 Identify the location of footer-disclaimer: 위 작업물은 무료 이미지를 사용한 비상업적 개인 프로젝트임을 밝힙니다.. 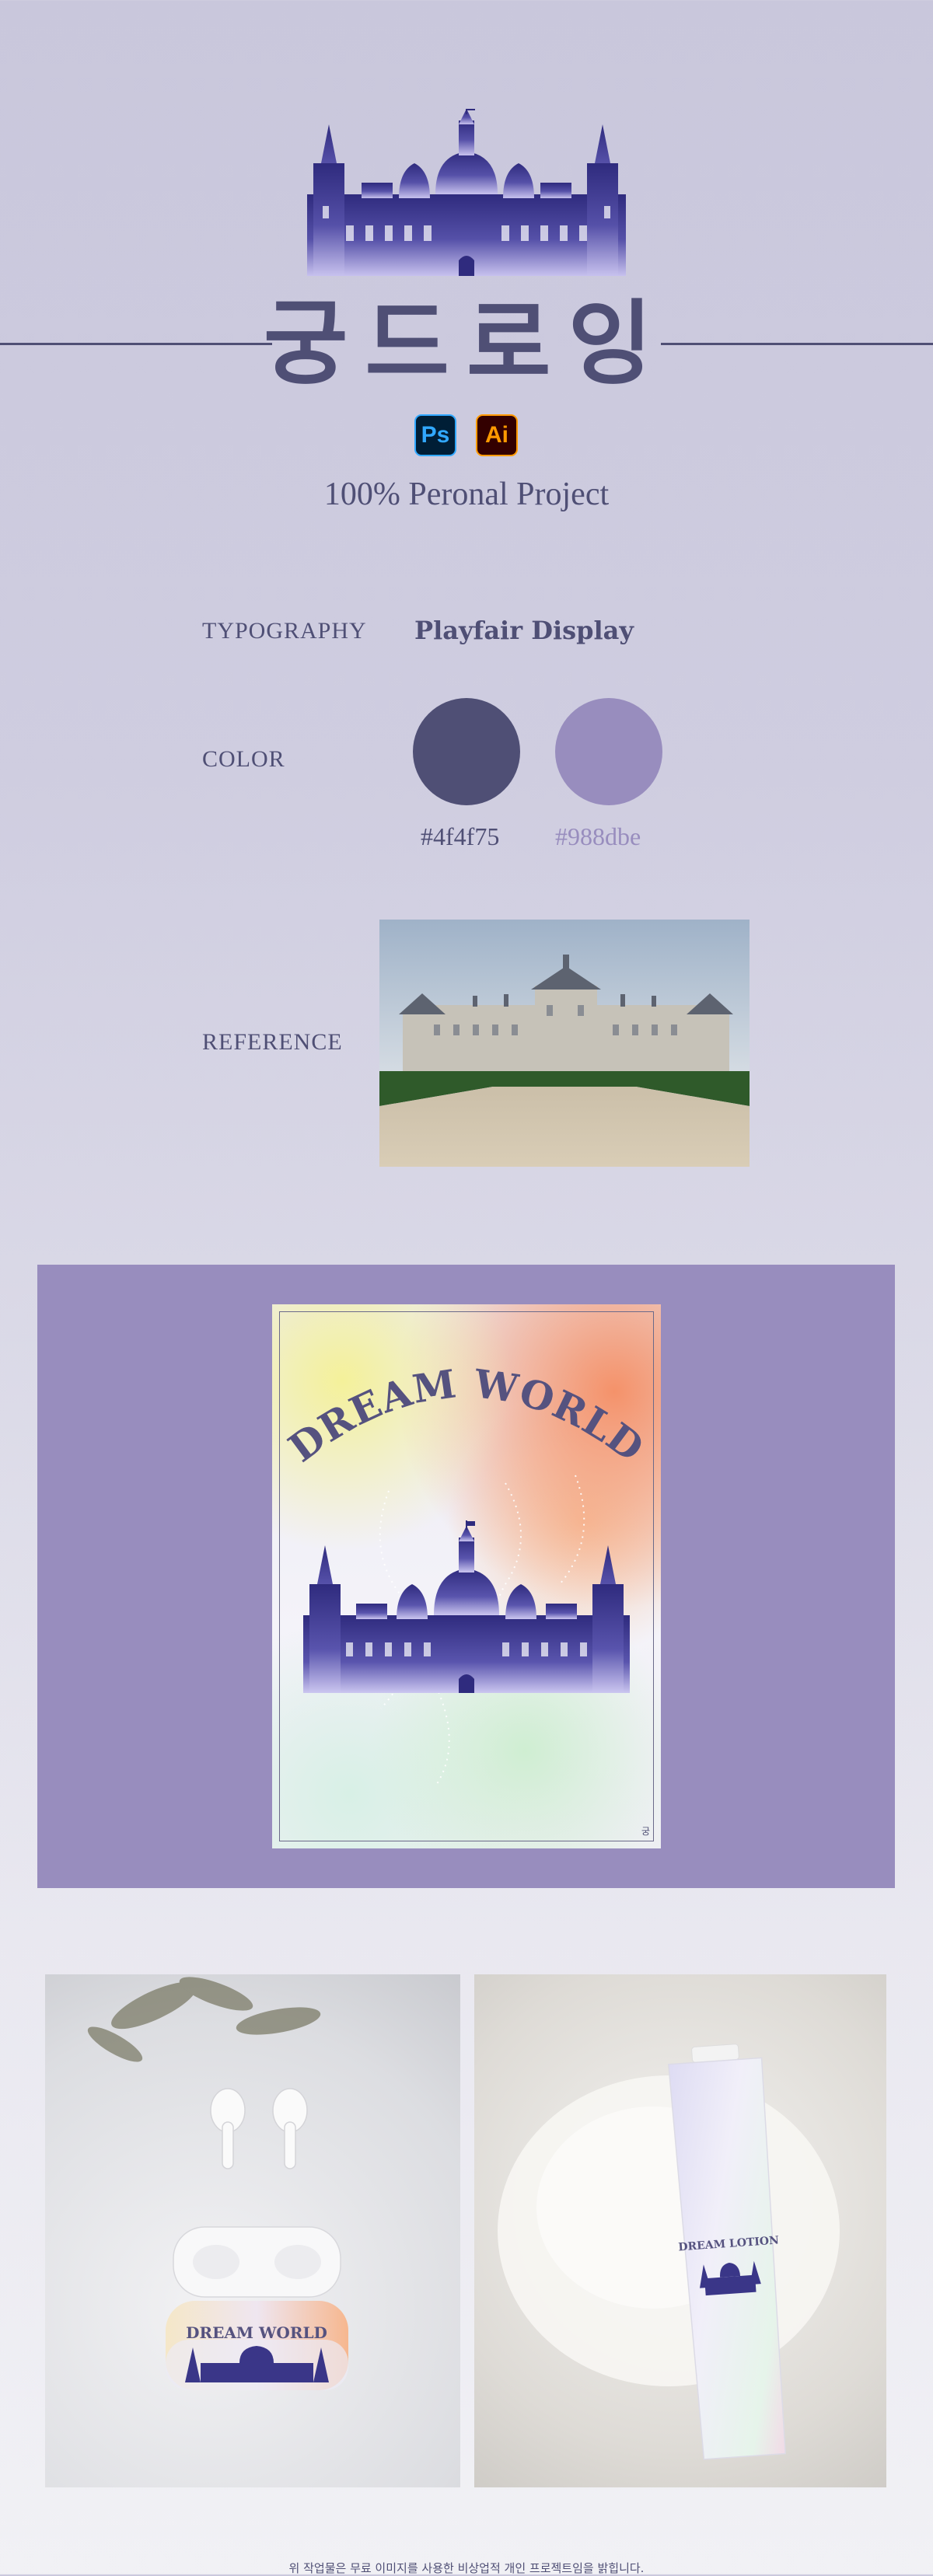
(466, 2568).